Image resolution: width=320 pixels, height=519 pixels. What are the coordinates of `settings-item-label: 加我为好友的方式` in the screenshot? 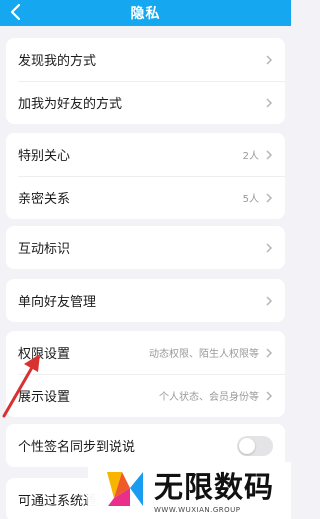 It's located at (70, 104).